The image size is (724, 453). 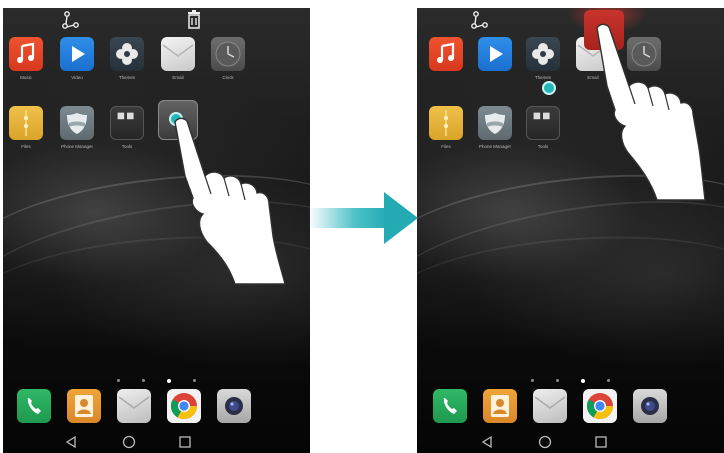 What do you see at coordinates (26, 77) in the screenshot?
I see `app-label: Music` at bounding box center [26, 77].